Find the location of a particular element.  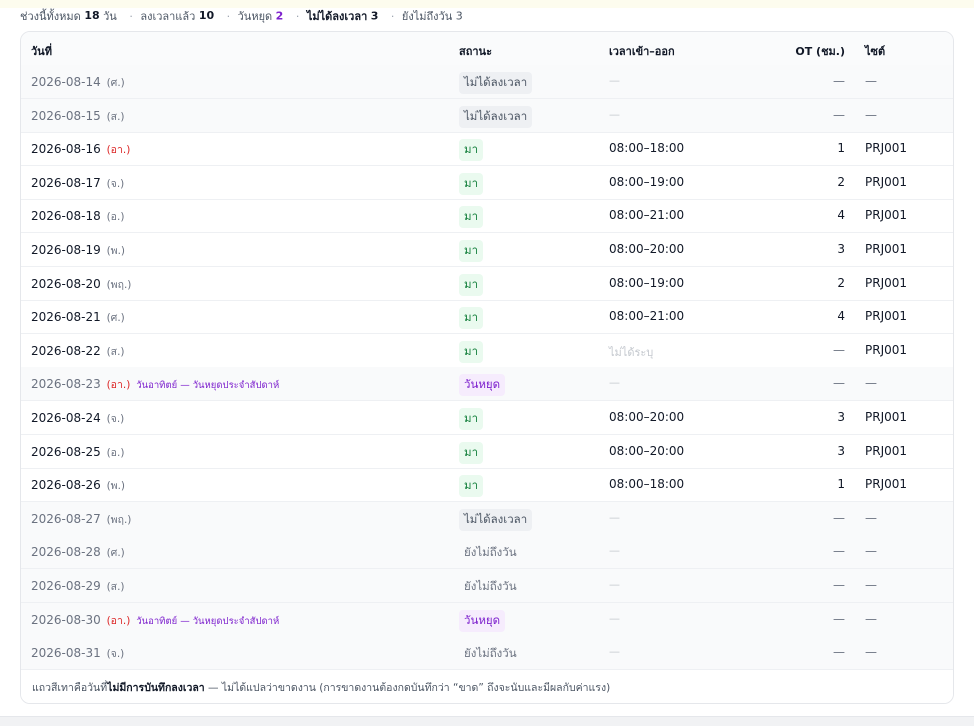

date-value: 2026-08-14 is located at coordinates (66, 82).